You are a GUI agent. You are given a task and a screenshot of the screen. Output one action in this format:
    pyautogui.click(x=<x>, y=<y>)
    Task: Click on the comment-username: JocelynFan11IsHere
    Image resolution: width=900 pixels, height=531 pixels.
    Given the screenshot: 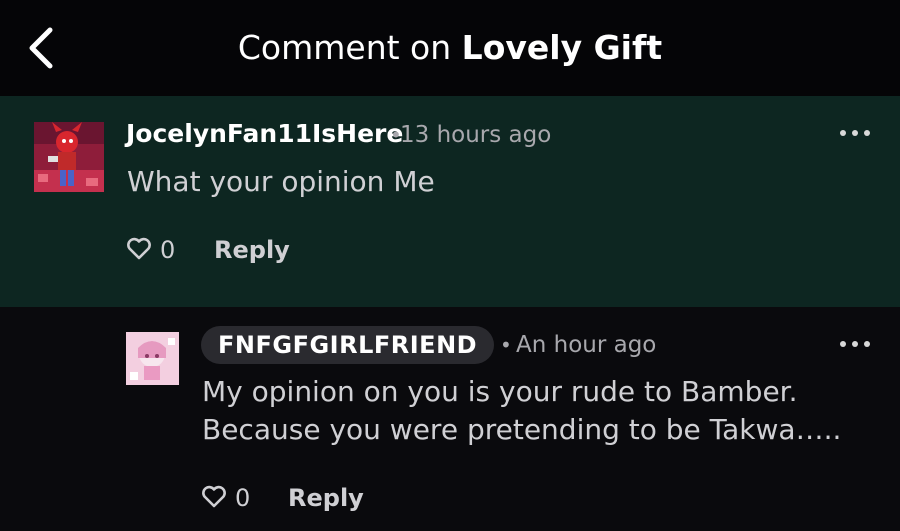 What is the action you would take?
    pyautogui.click(x=264, y=134)
    